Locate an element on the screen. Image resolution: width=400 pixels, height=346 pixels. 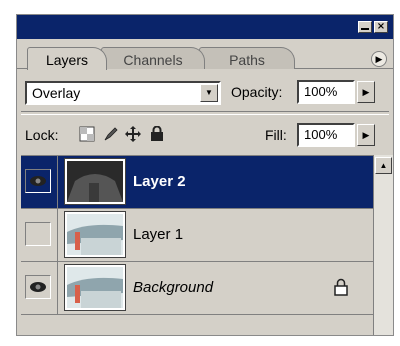
fill-field: 100% is located at coordinates (326, 135).